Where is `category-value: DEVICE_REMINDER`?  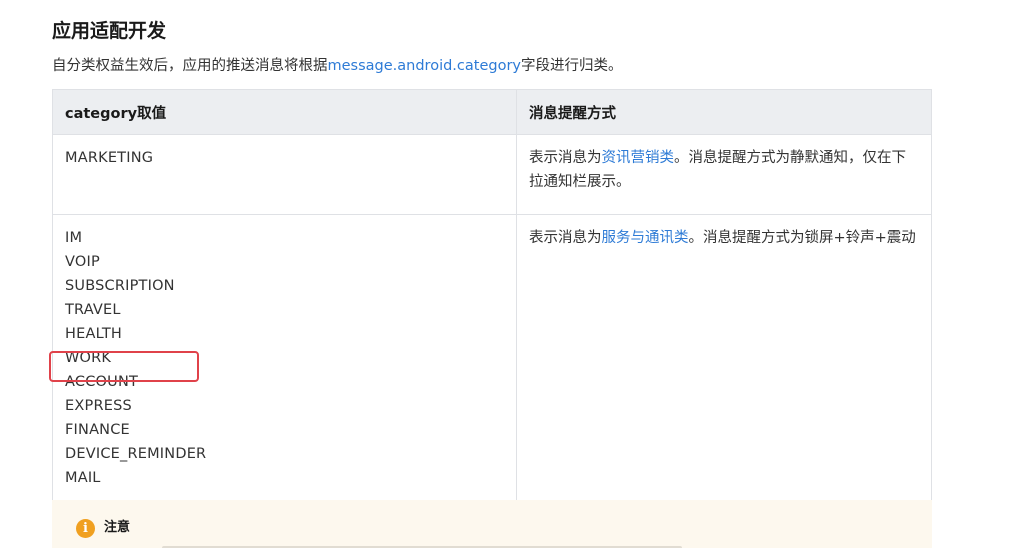
category-value: DEVICE_REMINDER is located at coordinates (136, 454).